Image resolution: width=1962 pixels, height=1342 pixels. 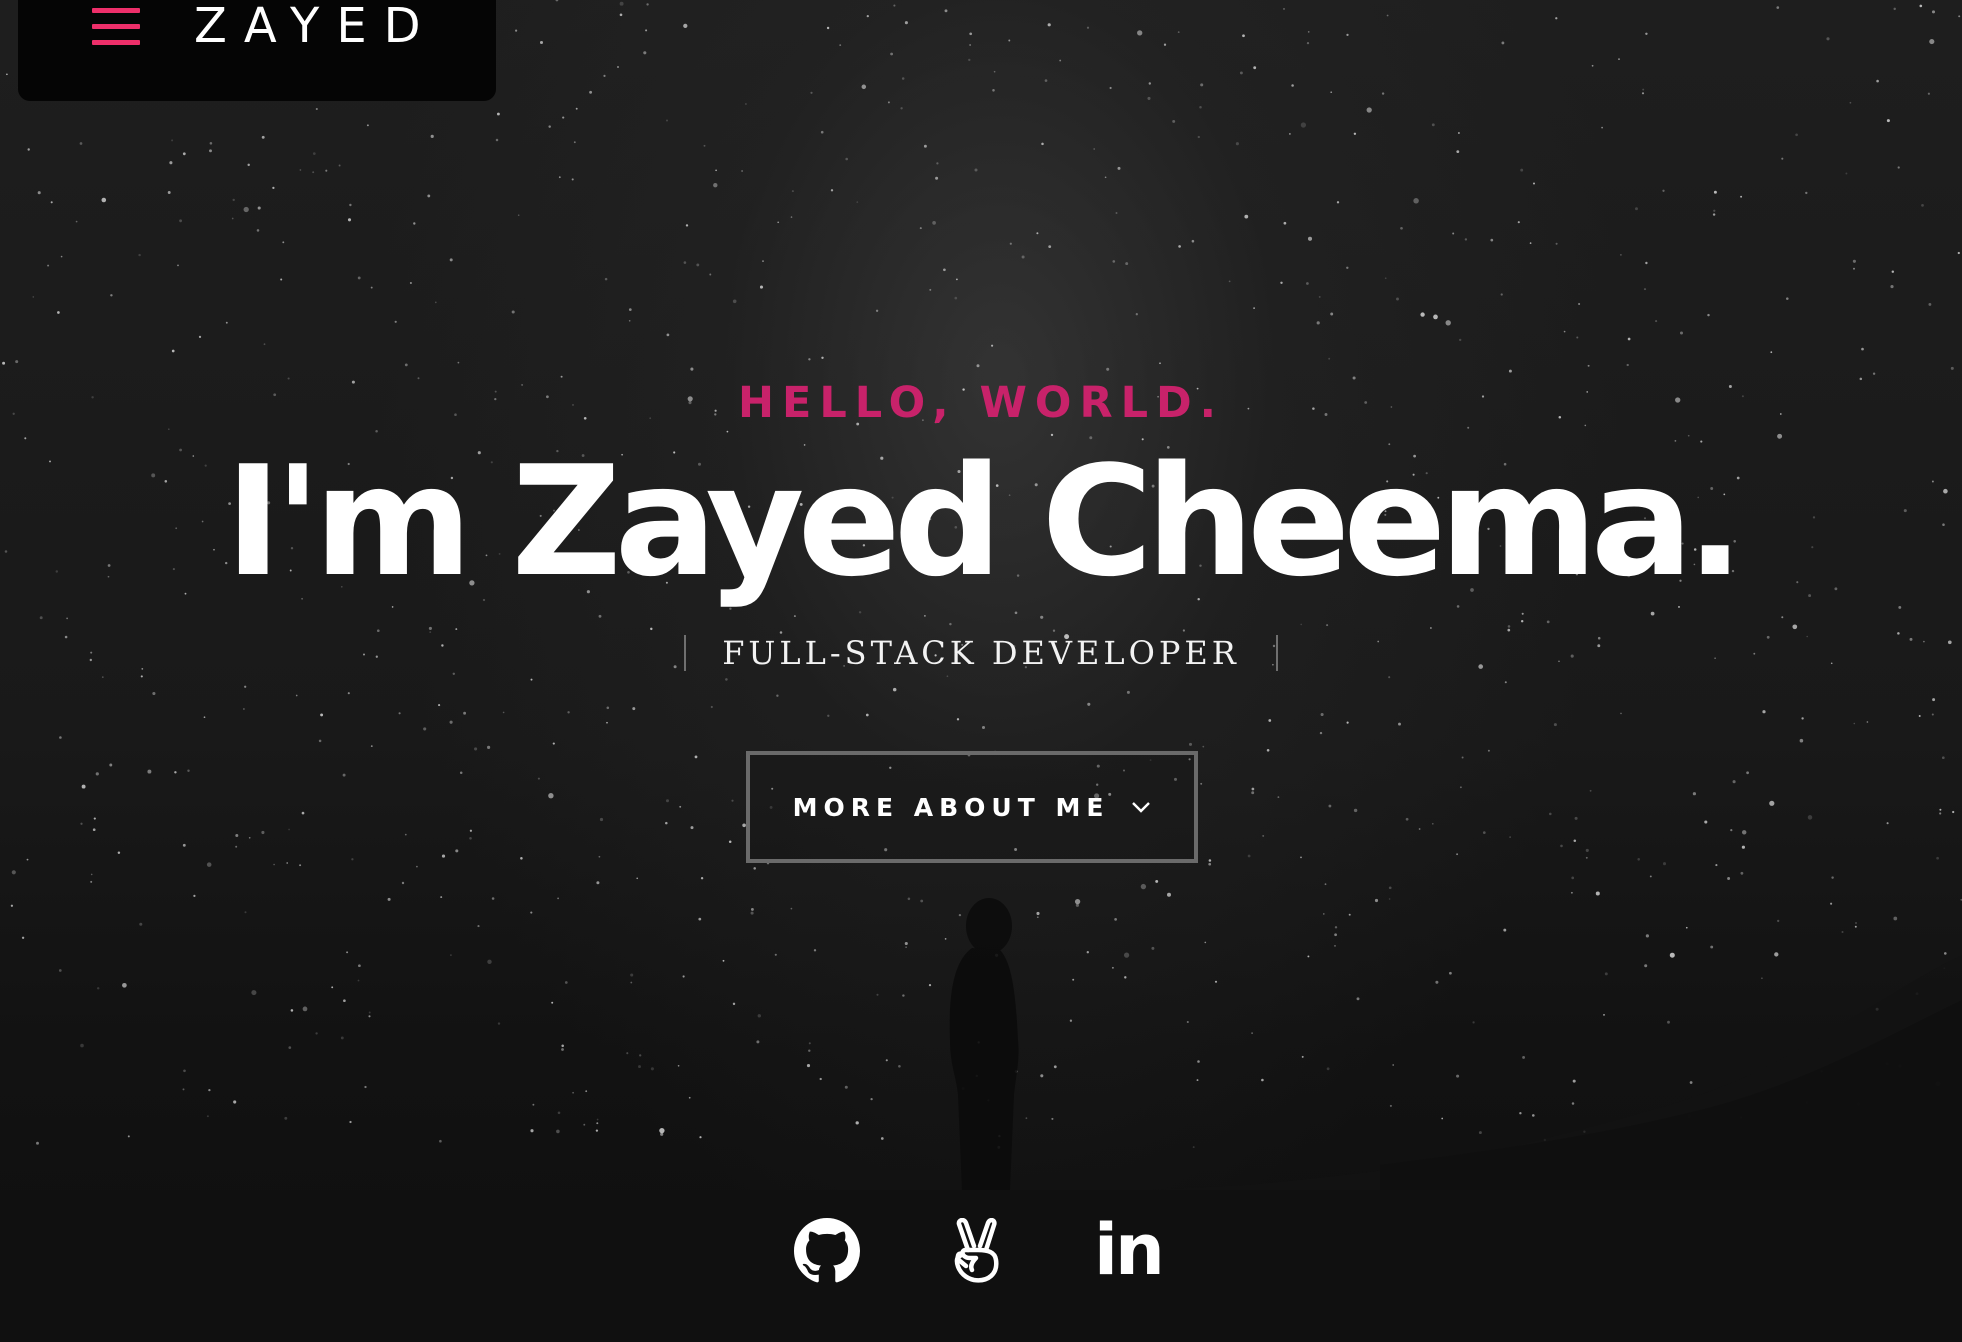 I want to click on github-link, so click(x=827, y=1251).